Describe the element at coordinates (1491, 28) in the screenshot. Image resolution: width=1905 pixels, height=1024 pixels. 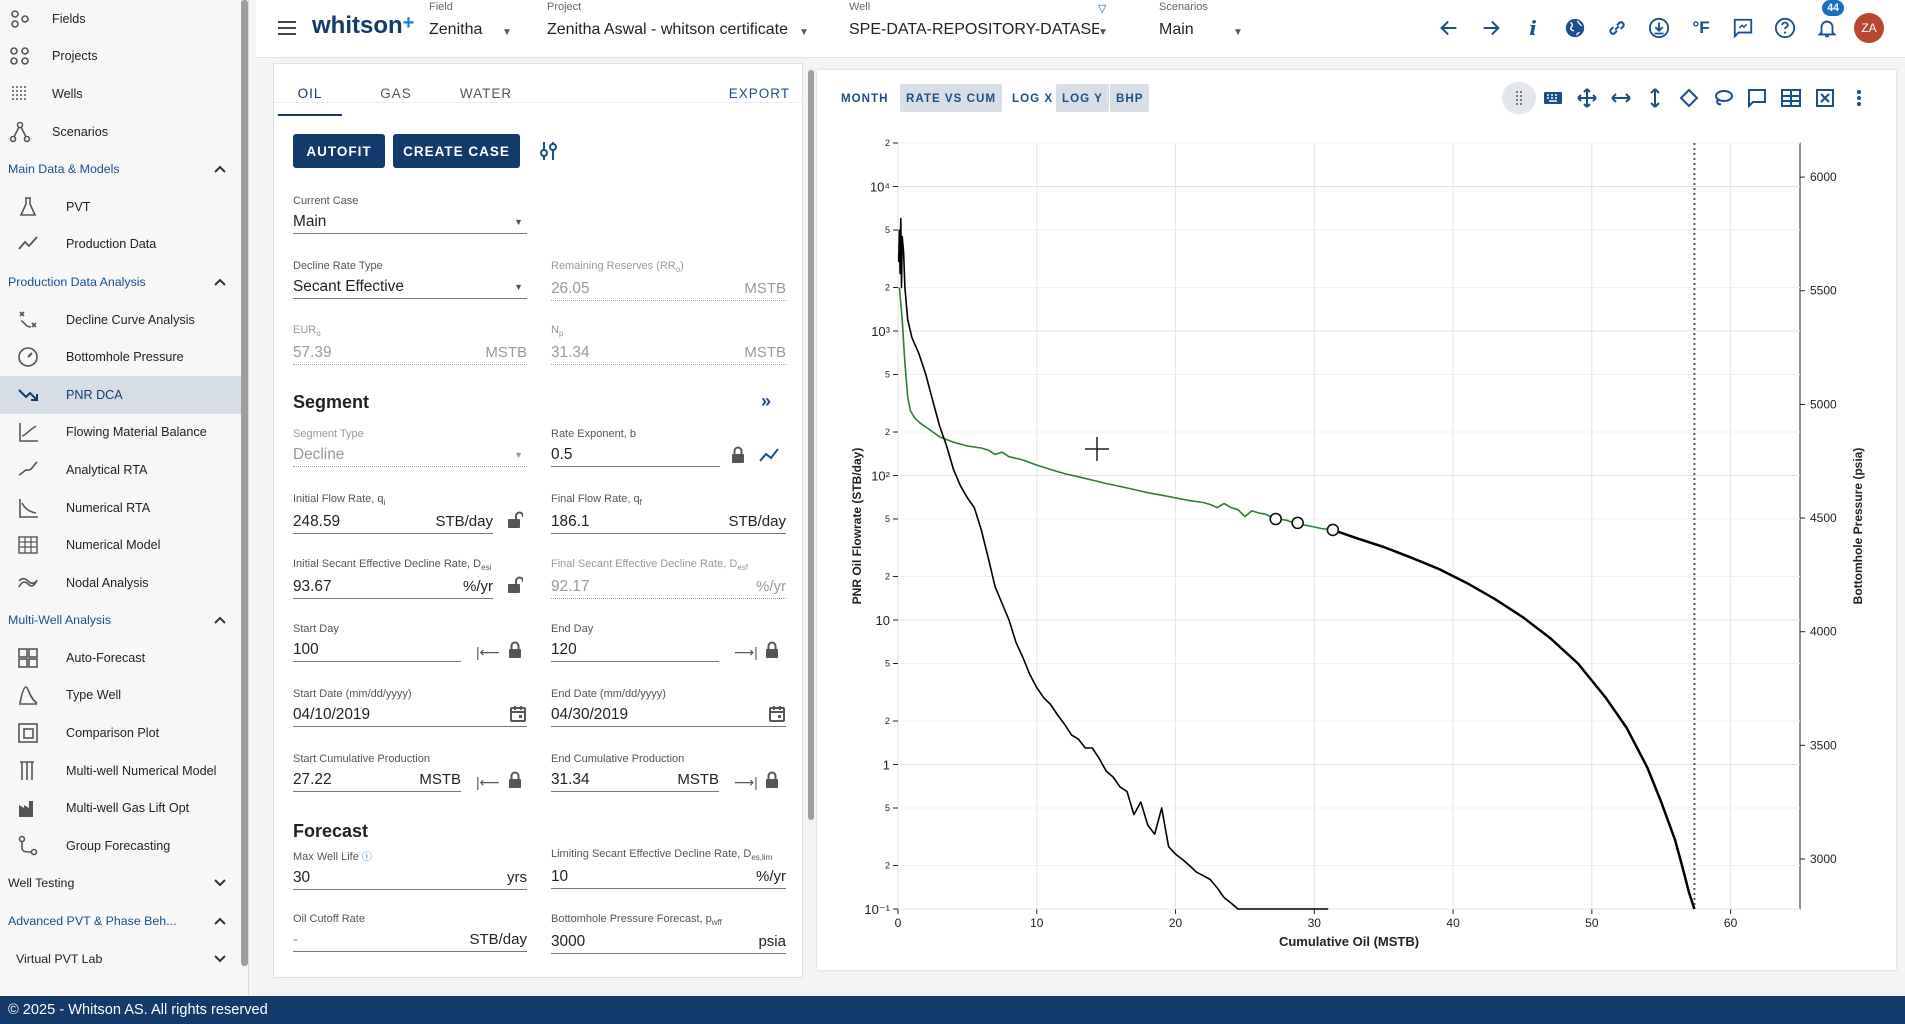
I see `arrow-right-icon` at that location.